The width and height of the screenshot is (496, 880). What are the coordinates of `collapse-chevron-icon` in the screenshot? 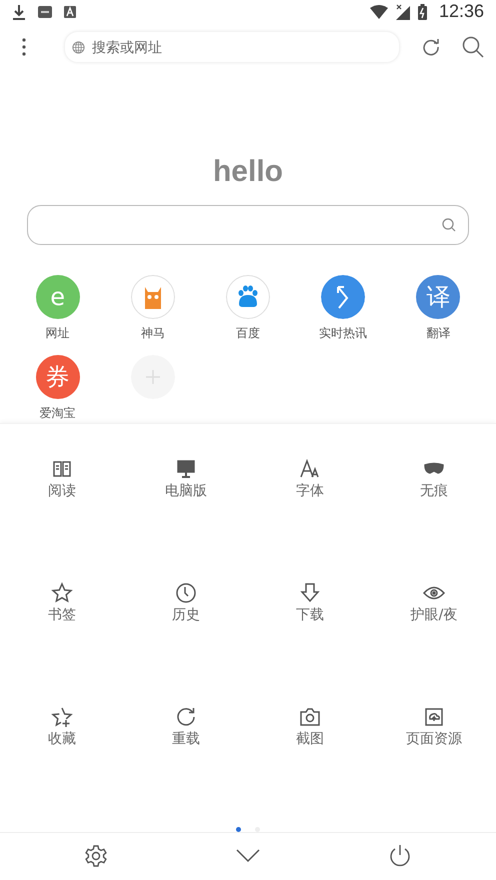 It's located at (248, 856).